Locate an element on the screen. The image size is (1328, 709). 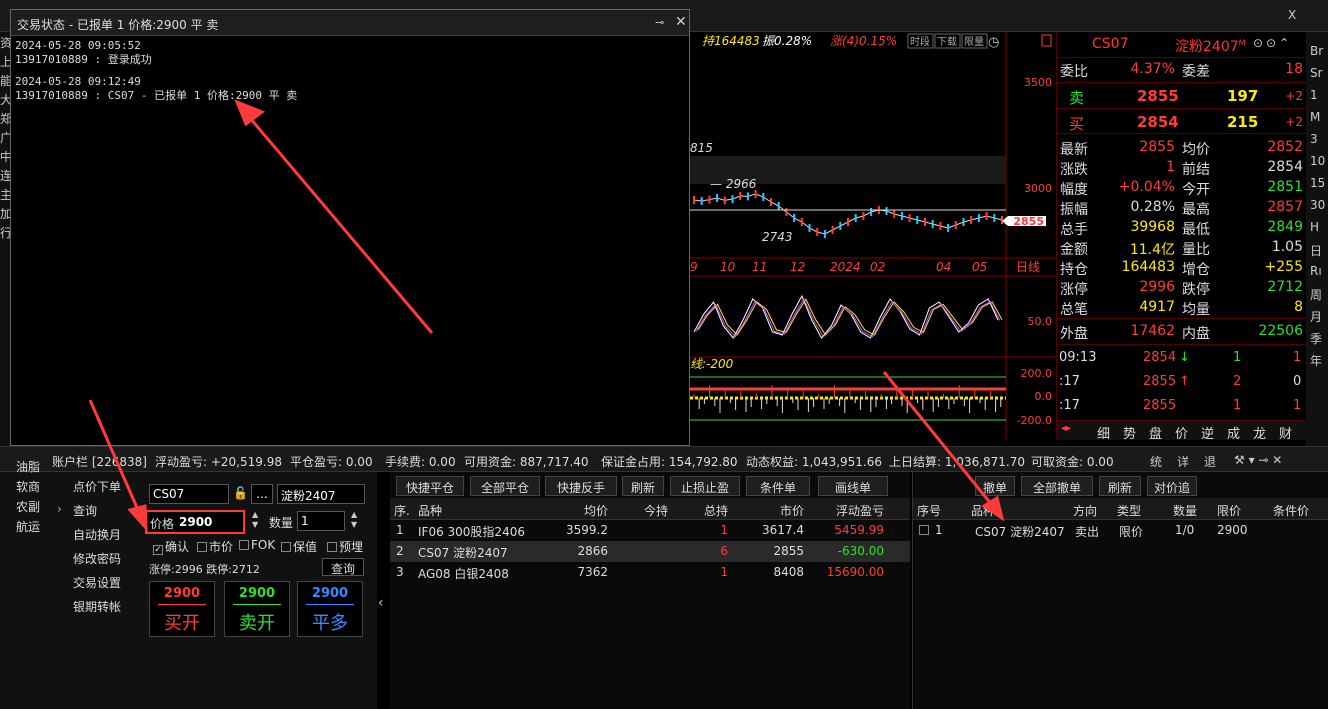
ask-row: 卖 2855 197 +2 is located at coordinates (1182, 95).